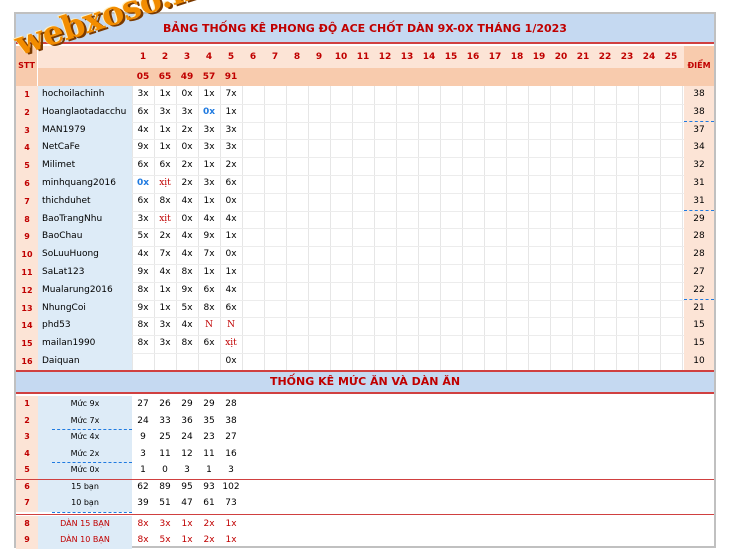  Describe the element at coordinates (365, 148) in the screenshot. I see `table-row: 4 NetCaFe 9x 1x 0x 3x 3x 34` at that location.